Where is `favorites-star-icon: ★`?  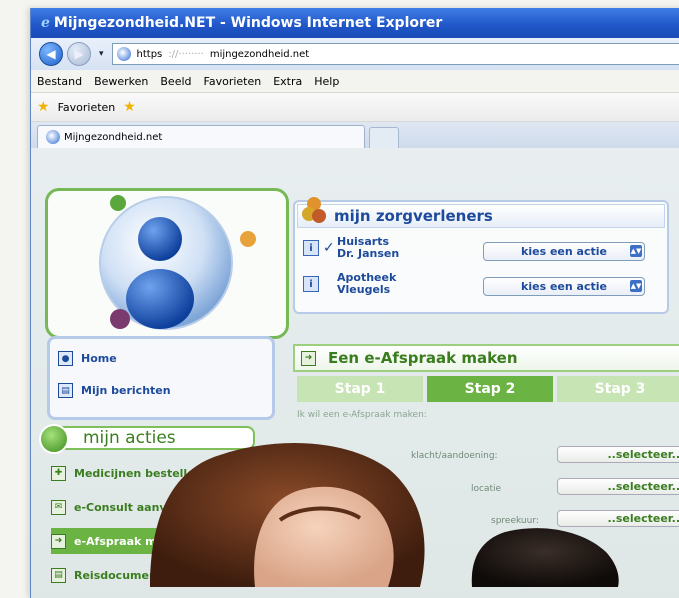
favorites-star-icon: ★ is located at coordinates (43, 107).